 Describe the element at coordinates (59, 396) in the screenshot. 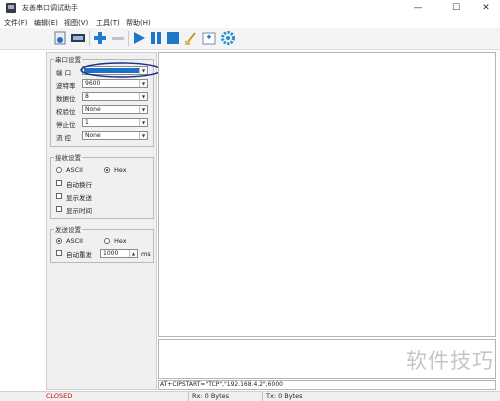

I see `connection-status: CLOSED` at that location.